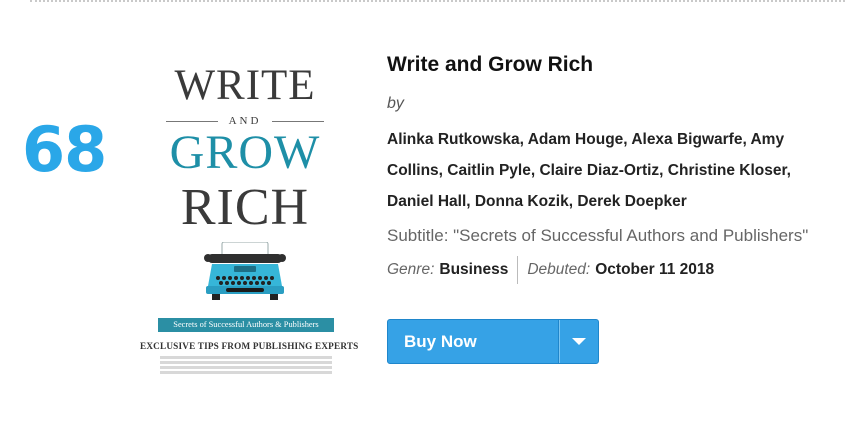 This screenshot has height=430, width=857. What do you see at coordinates (245, 271) in the screenshot?
I see `typewriter-icon` at bounding box center [245, 271].